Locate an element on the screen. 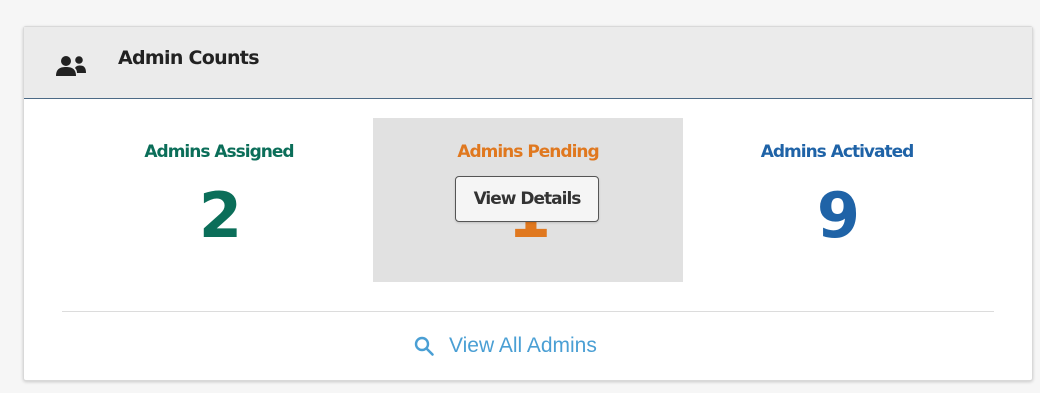  stat-value: 9 is located at coordinates (838, 215).